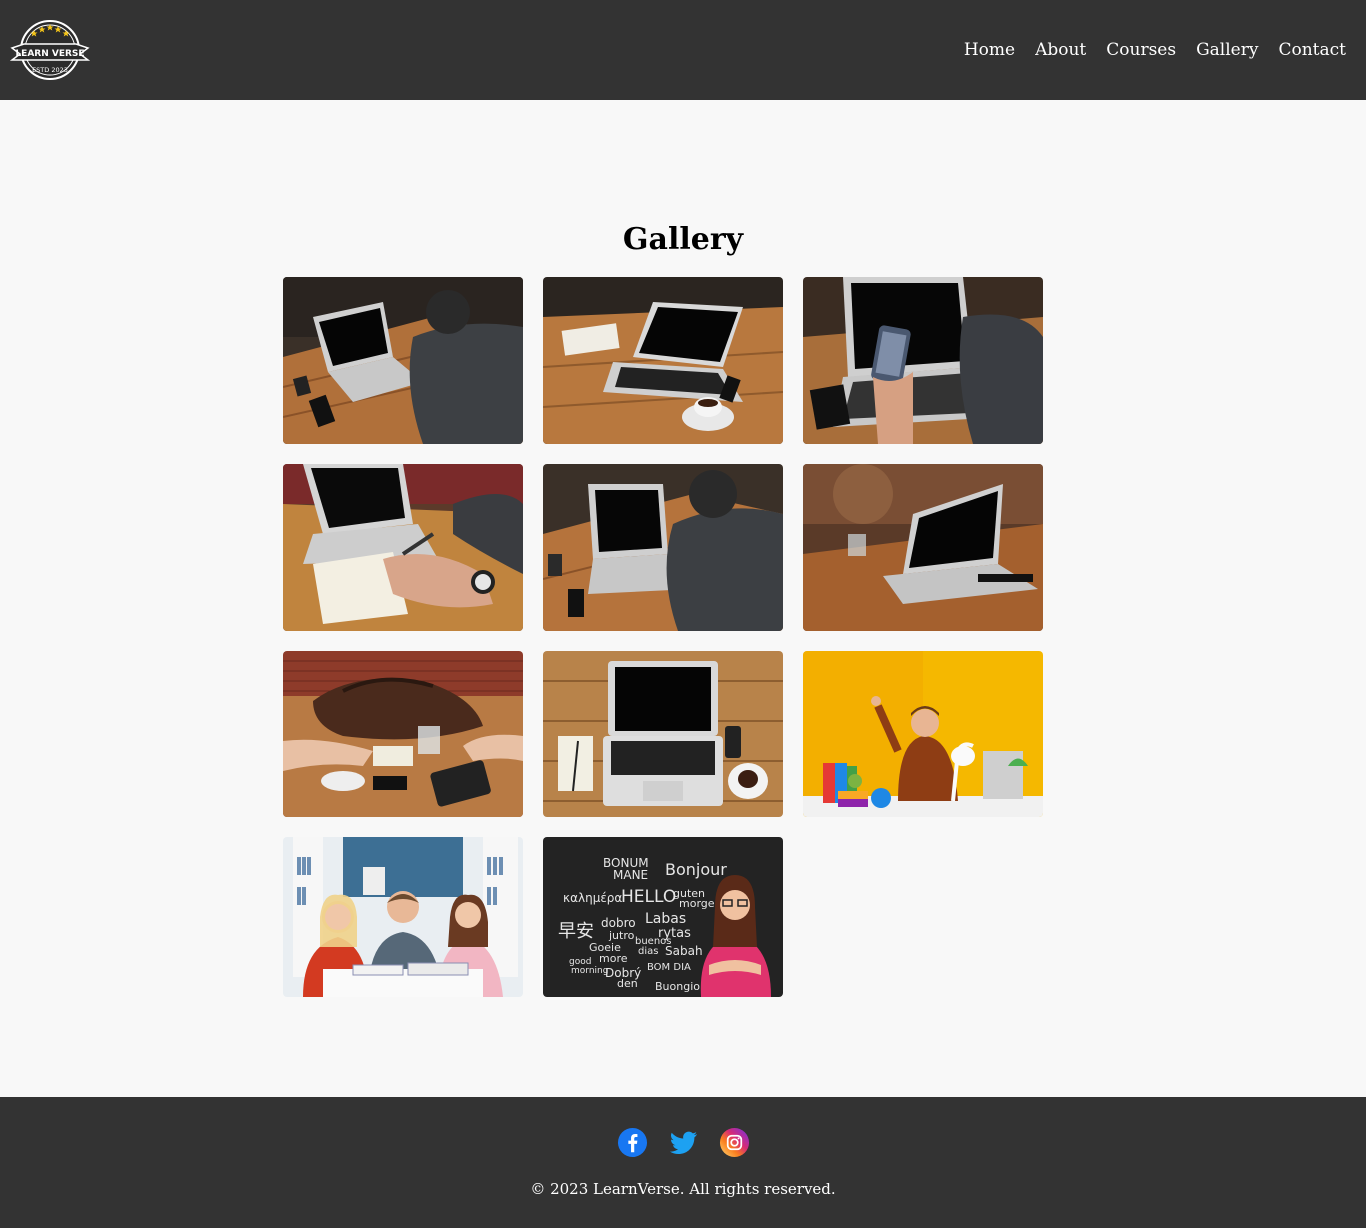 Image resolution: width=1366 pixels, height=1228 pixels. What do you see at coordinates (1060, 50) in the screenshot?
I see `nav-about: About` at bounding box center [1060, 50].